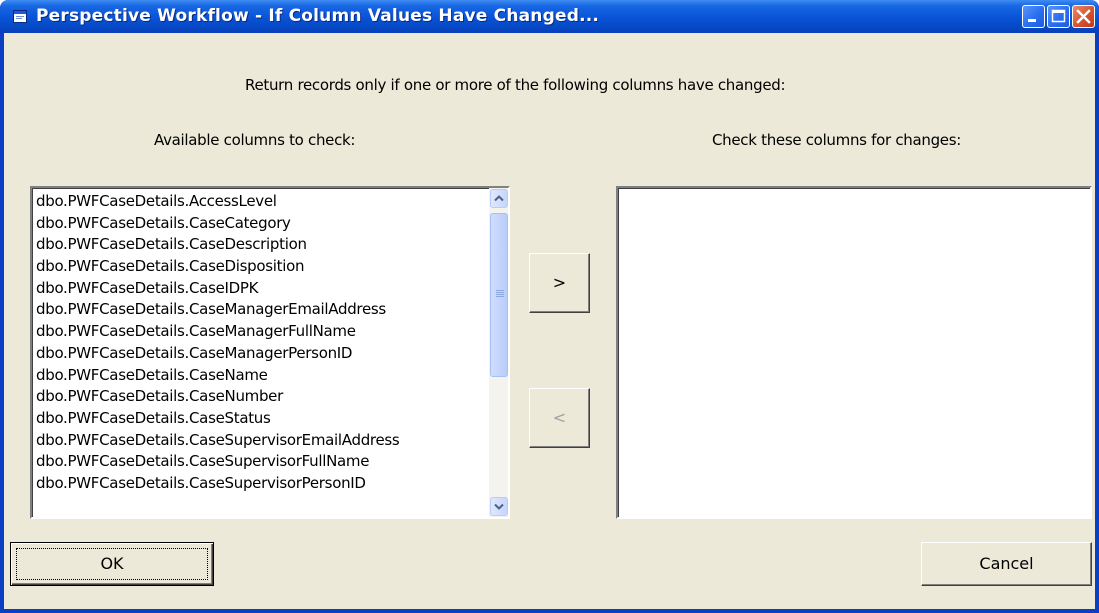  What do you see at coordinates (499, 295) in the screenshot?
I see `scroll-thumb` at bounding box center [499, 295].